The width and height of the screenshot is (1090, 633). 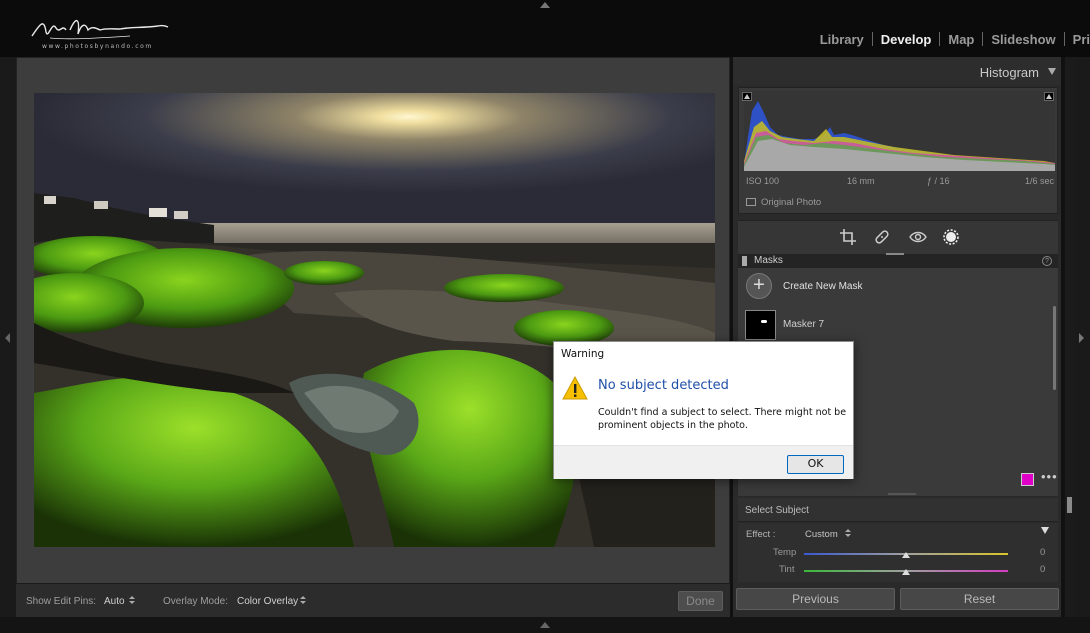 I want to click on checkbox-icon, so click(x=751, y=202).